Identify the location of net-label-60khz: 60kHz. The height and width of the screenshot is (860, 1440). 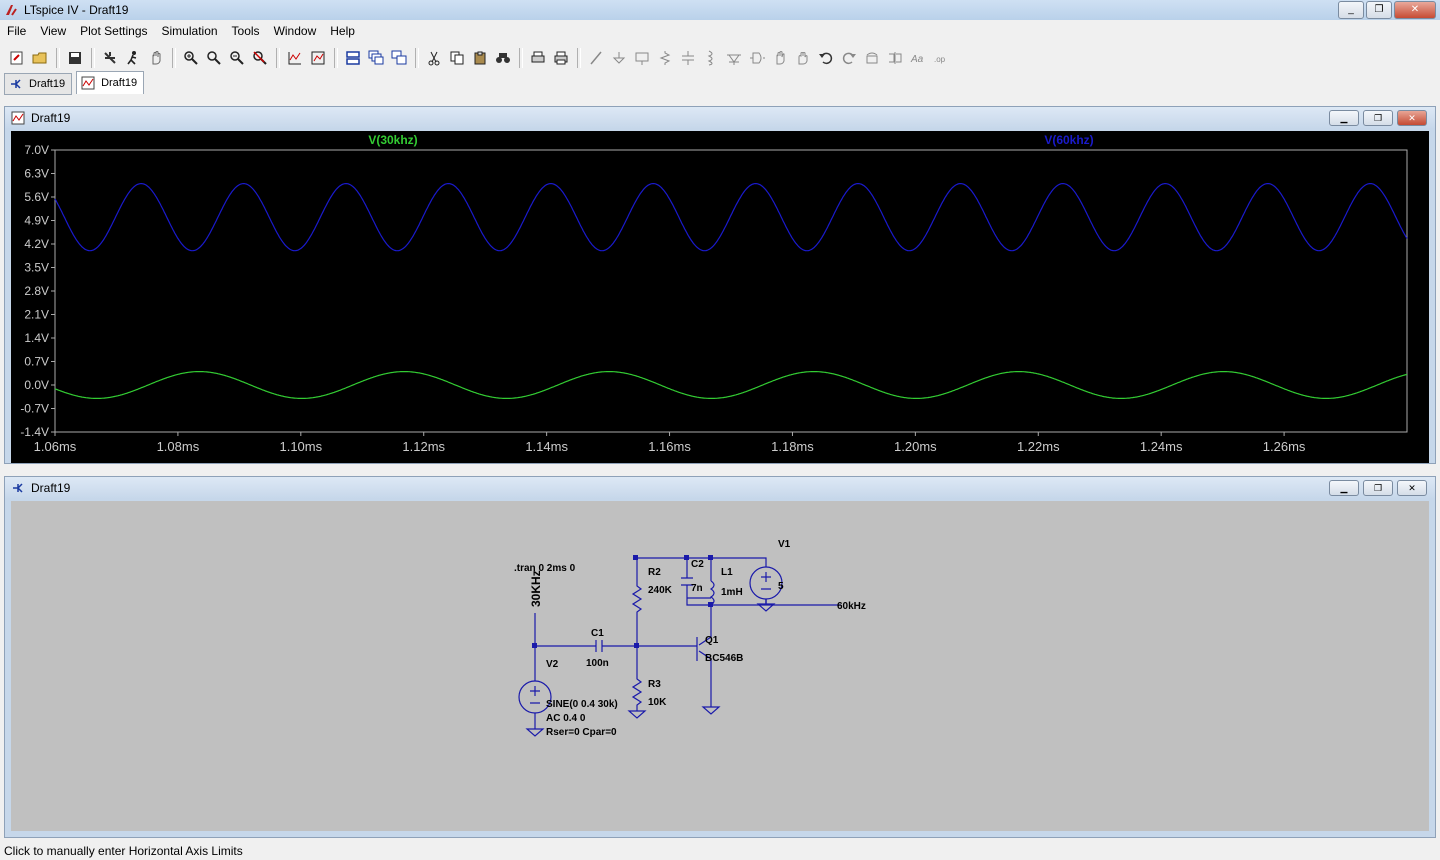
(851, 606).